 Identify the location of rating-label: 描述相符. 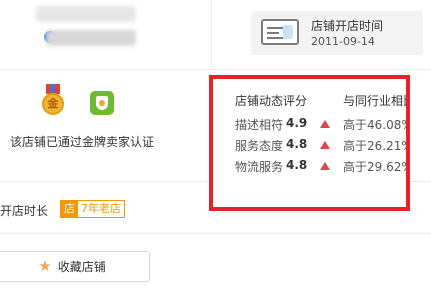
(259, 125).